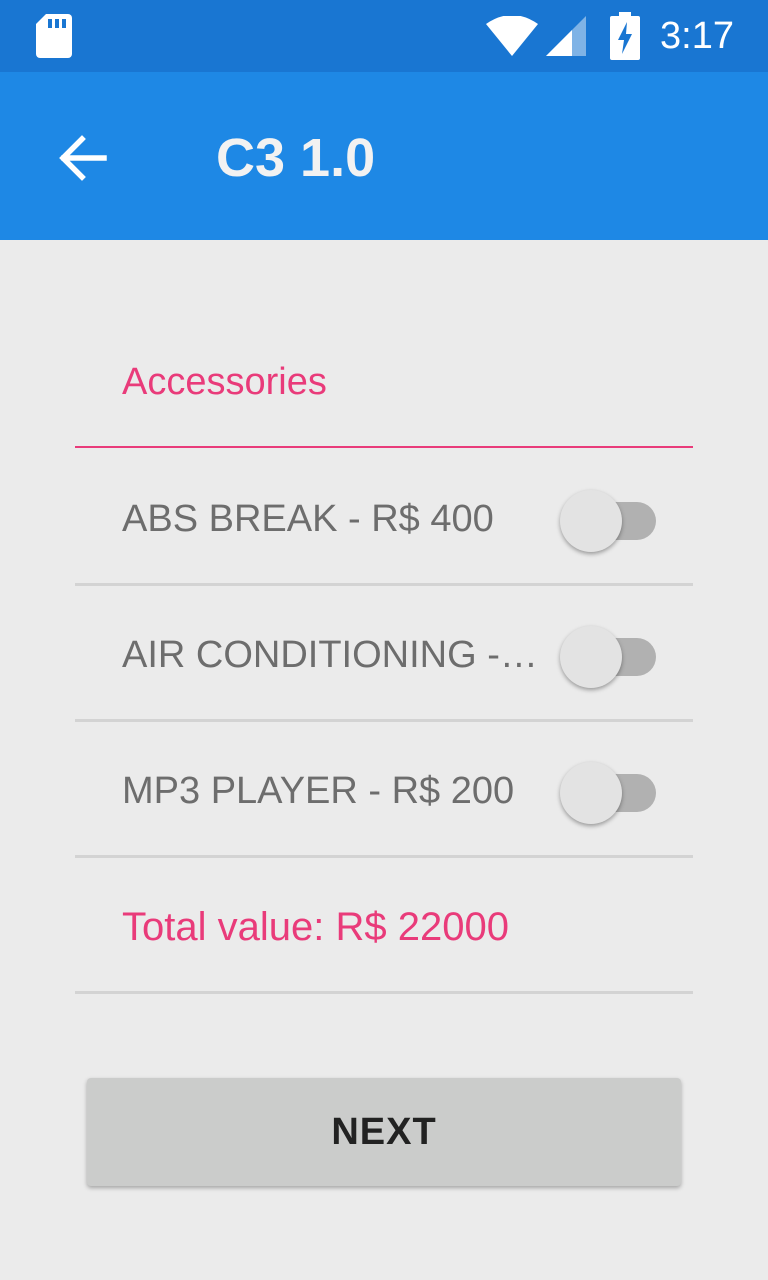 The width and height of the screenshot is (768, 1280). I want to click on battery-charging-icon, so click(625, 36).